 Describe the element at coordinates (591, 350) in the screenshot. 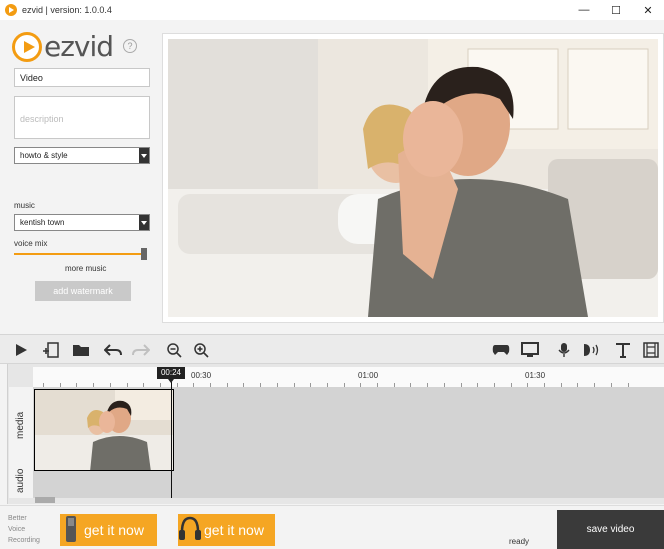

I see `voice-synth-icon` at that location.